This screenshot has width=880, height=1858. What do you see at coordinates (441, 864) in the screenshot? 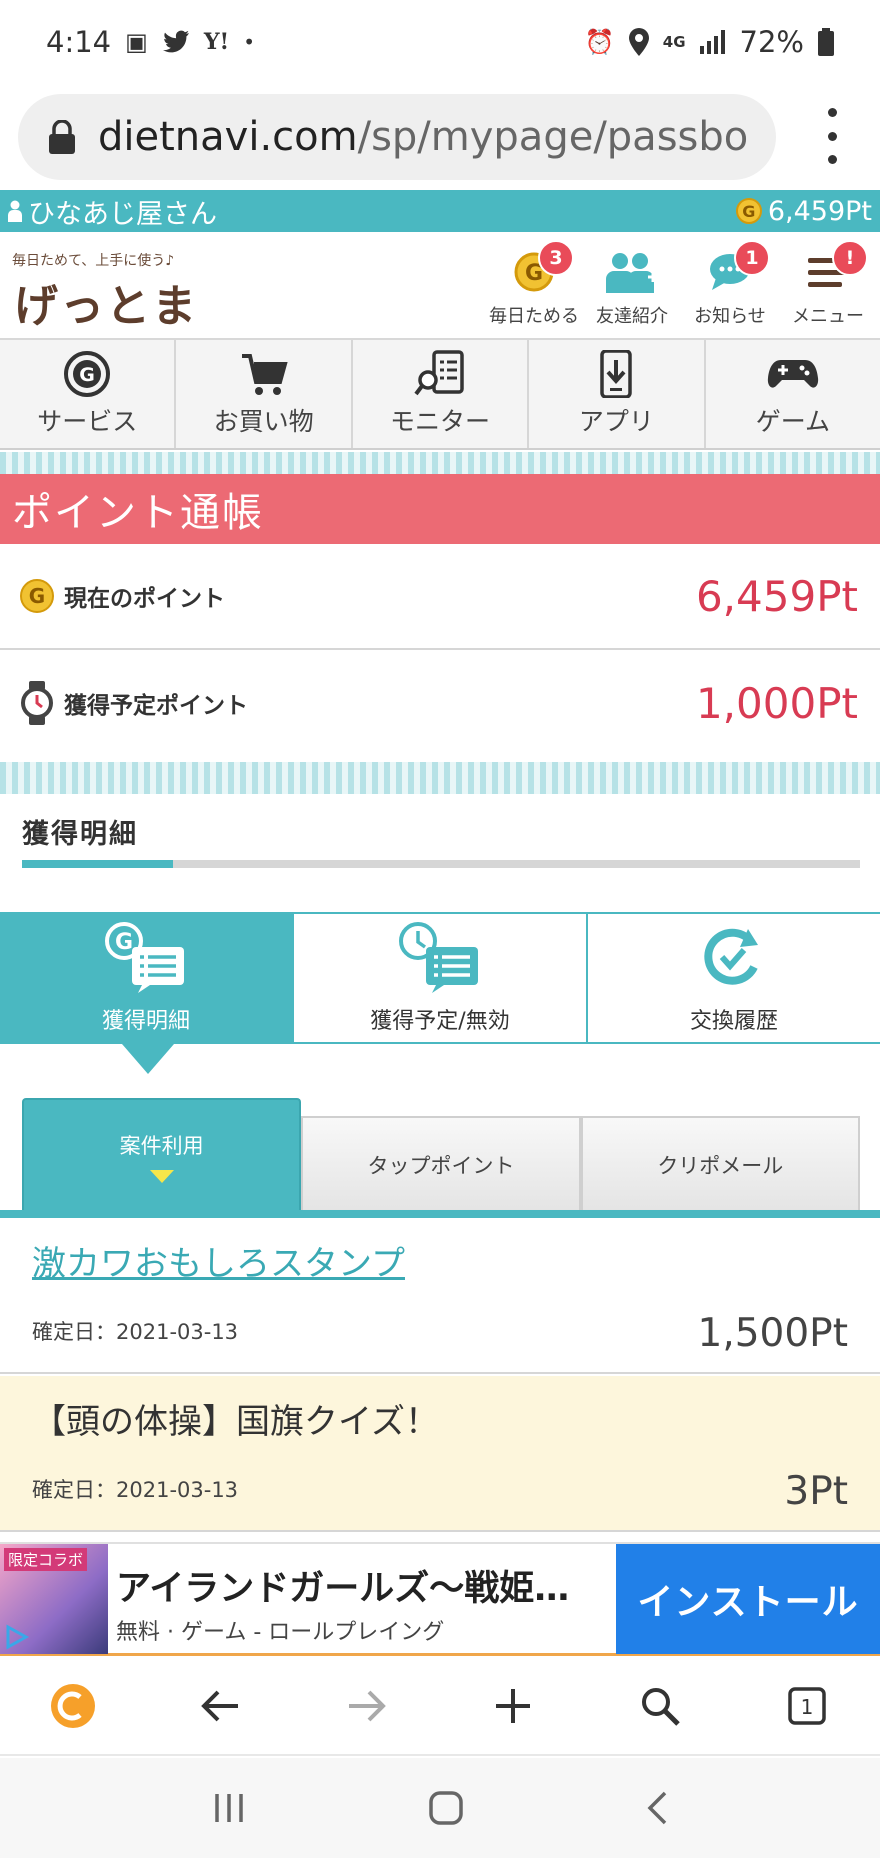
I see `section-progress` at bounding box center [441, 864].